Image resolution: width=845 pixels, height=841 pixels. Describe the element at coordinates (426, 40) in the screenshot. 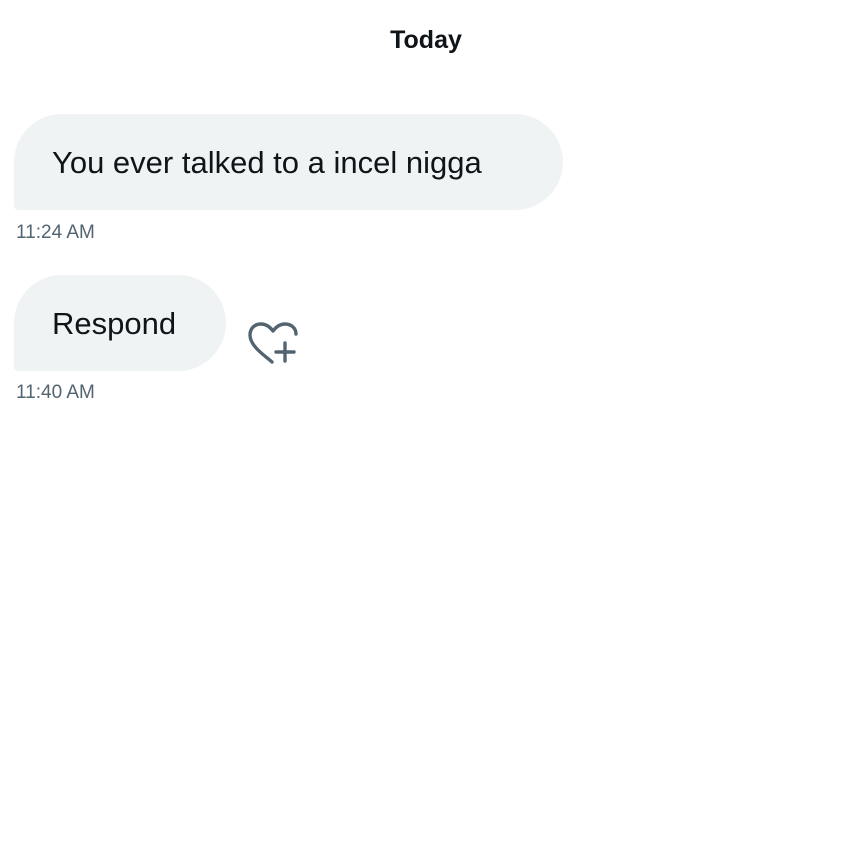

I see `date-separator: Today` at that location.